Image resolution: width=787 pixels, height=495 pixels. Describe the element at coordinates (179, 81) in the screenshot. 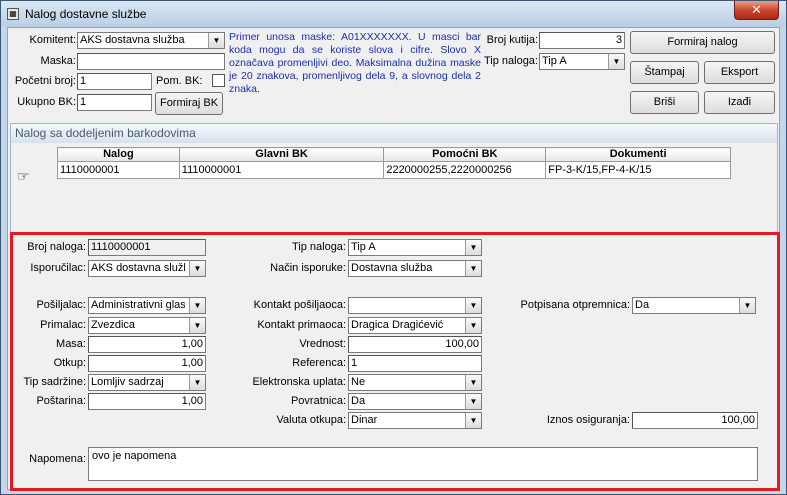

I see `pom-bk-label: Pom. BK:` at that location.